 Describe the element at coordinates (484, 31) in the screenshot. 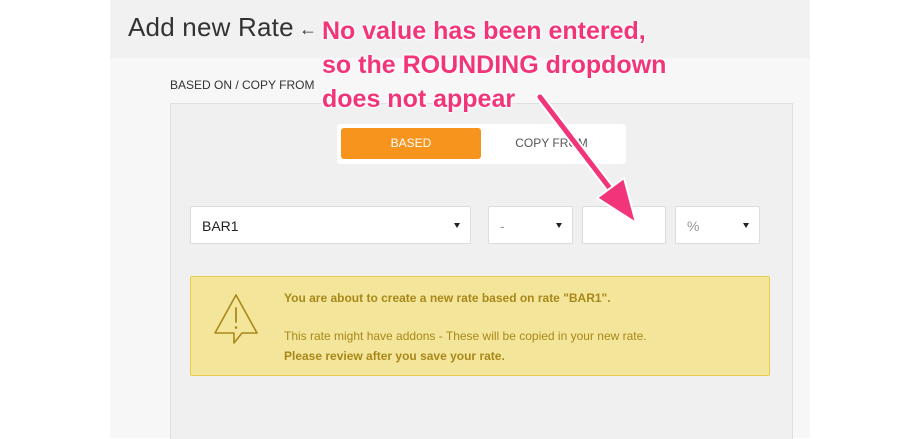

I see `annotation-line: No value has been entered,` at that location.